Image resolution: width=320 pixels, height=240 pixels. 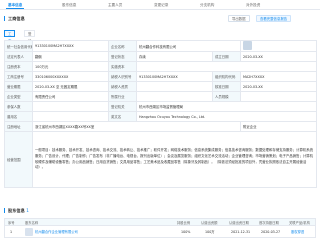 I want to click on value-org-code: MA2H7XXXX, so click(x=279, y=76).